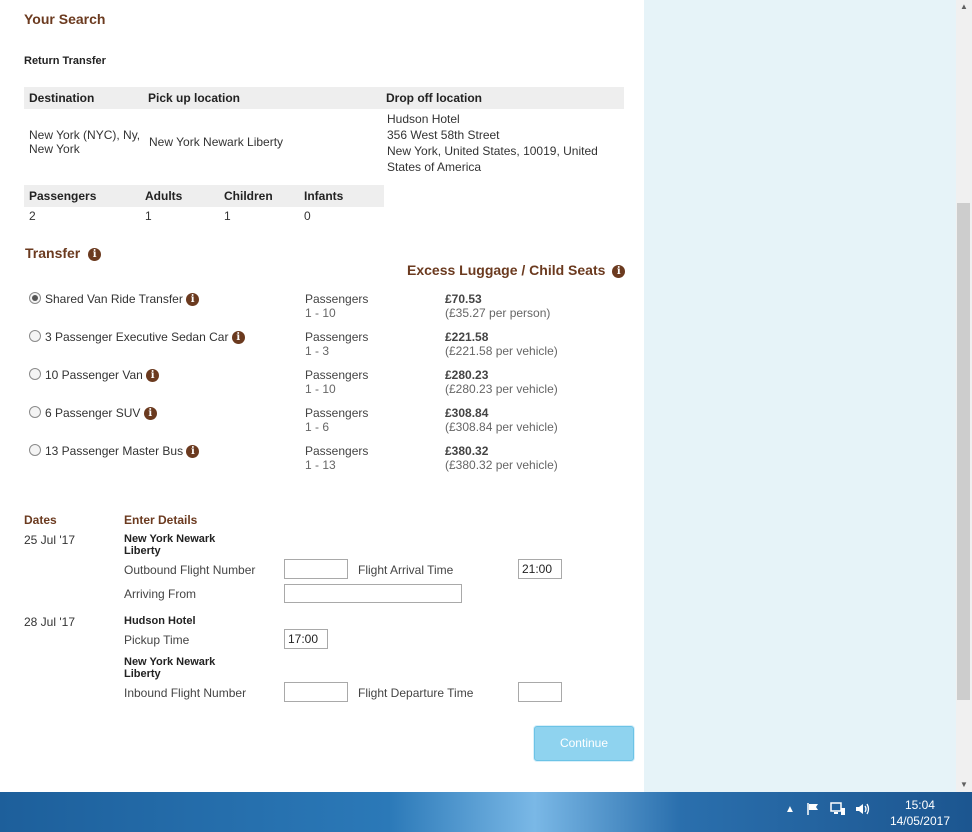 The width and height of the screenshot is (972, 832). I want to click on option-price: £308.84 (£308.84 per vehicle), so click(501, 420).